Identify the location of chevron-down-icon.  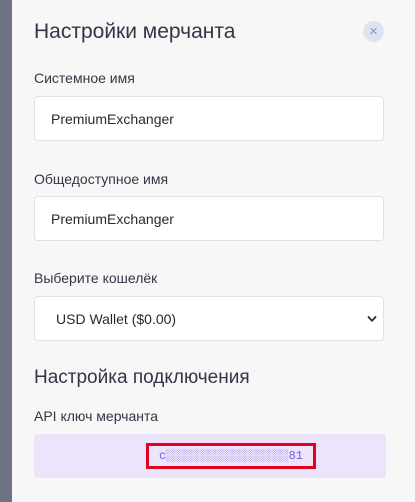
(372, 319).